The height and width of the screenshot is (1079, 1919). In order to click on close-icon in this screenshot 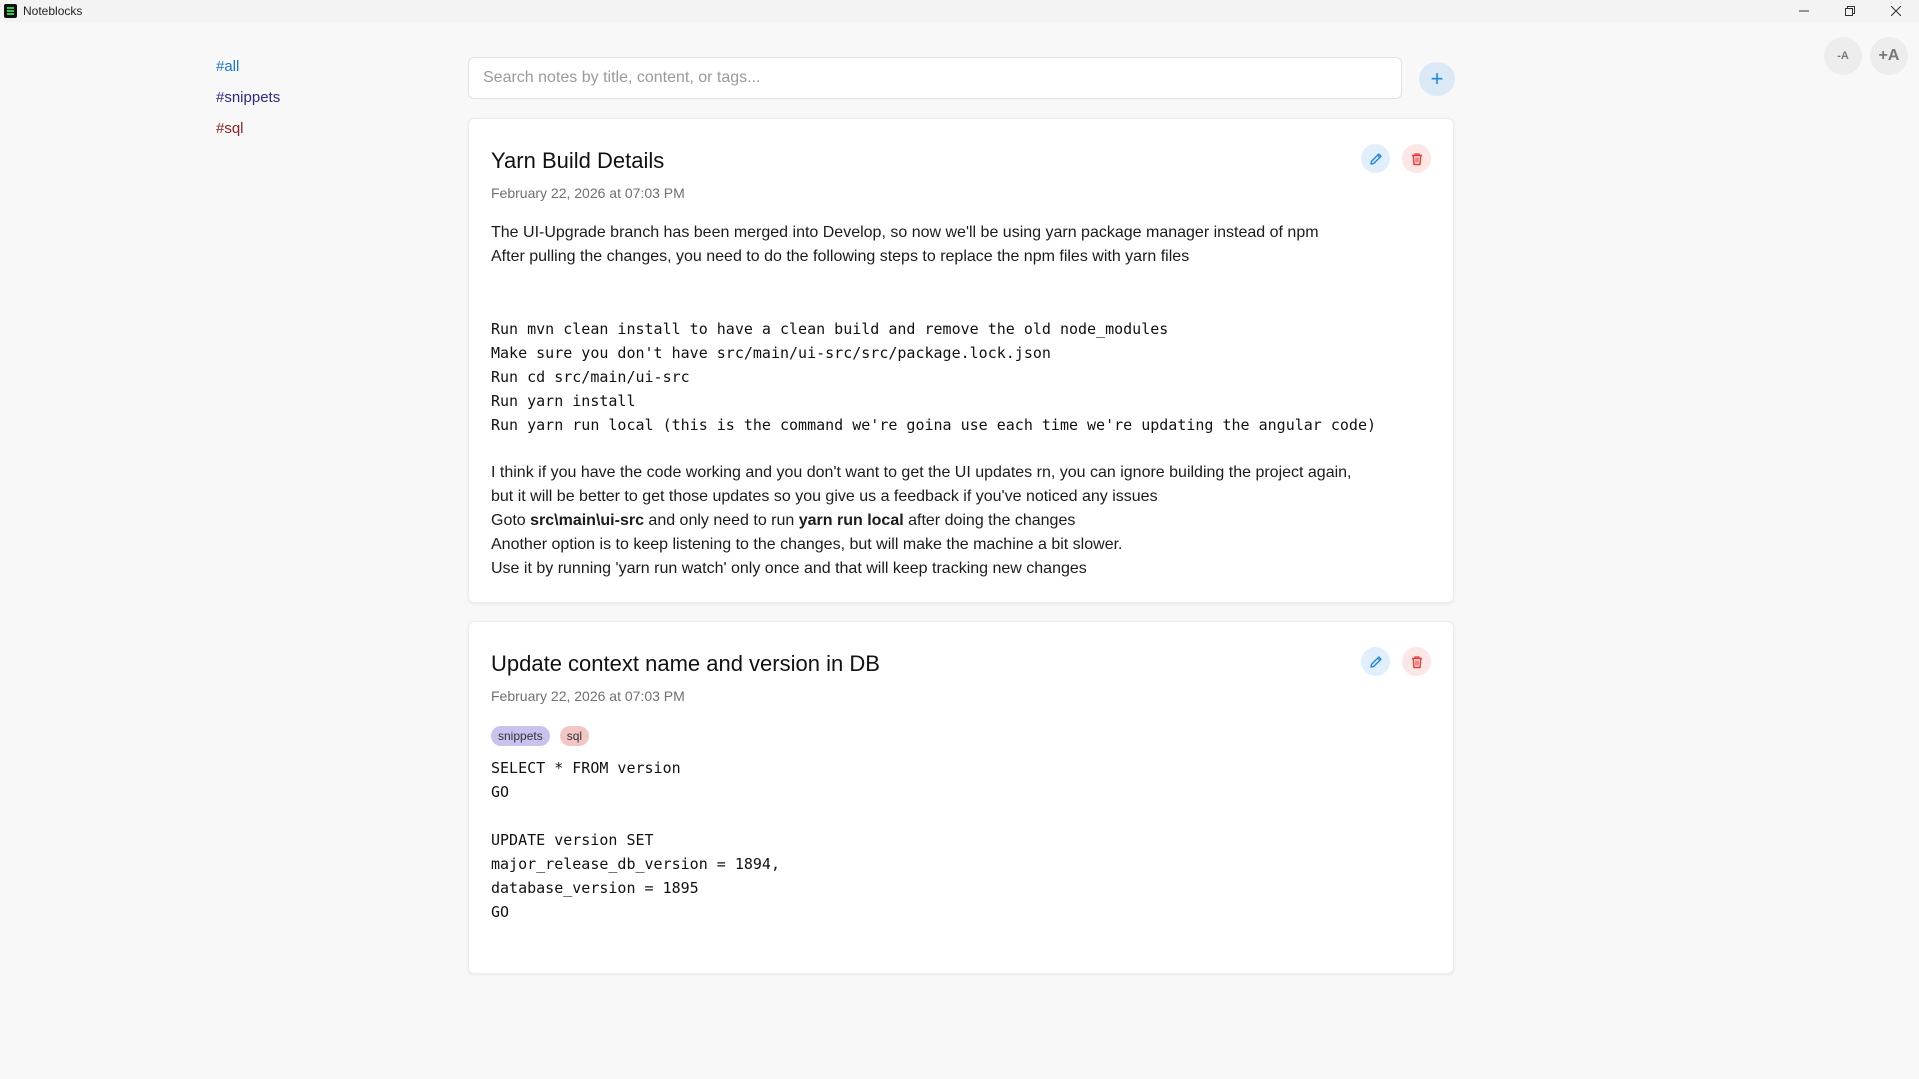, I will do `click(1896, 11)`.